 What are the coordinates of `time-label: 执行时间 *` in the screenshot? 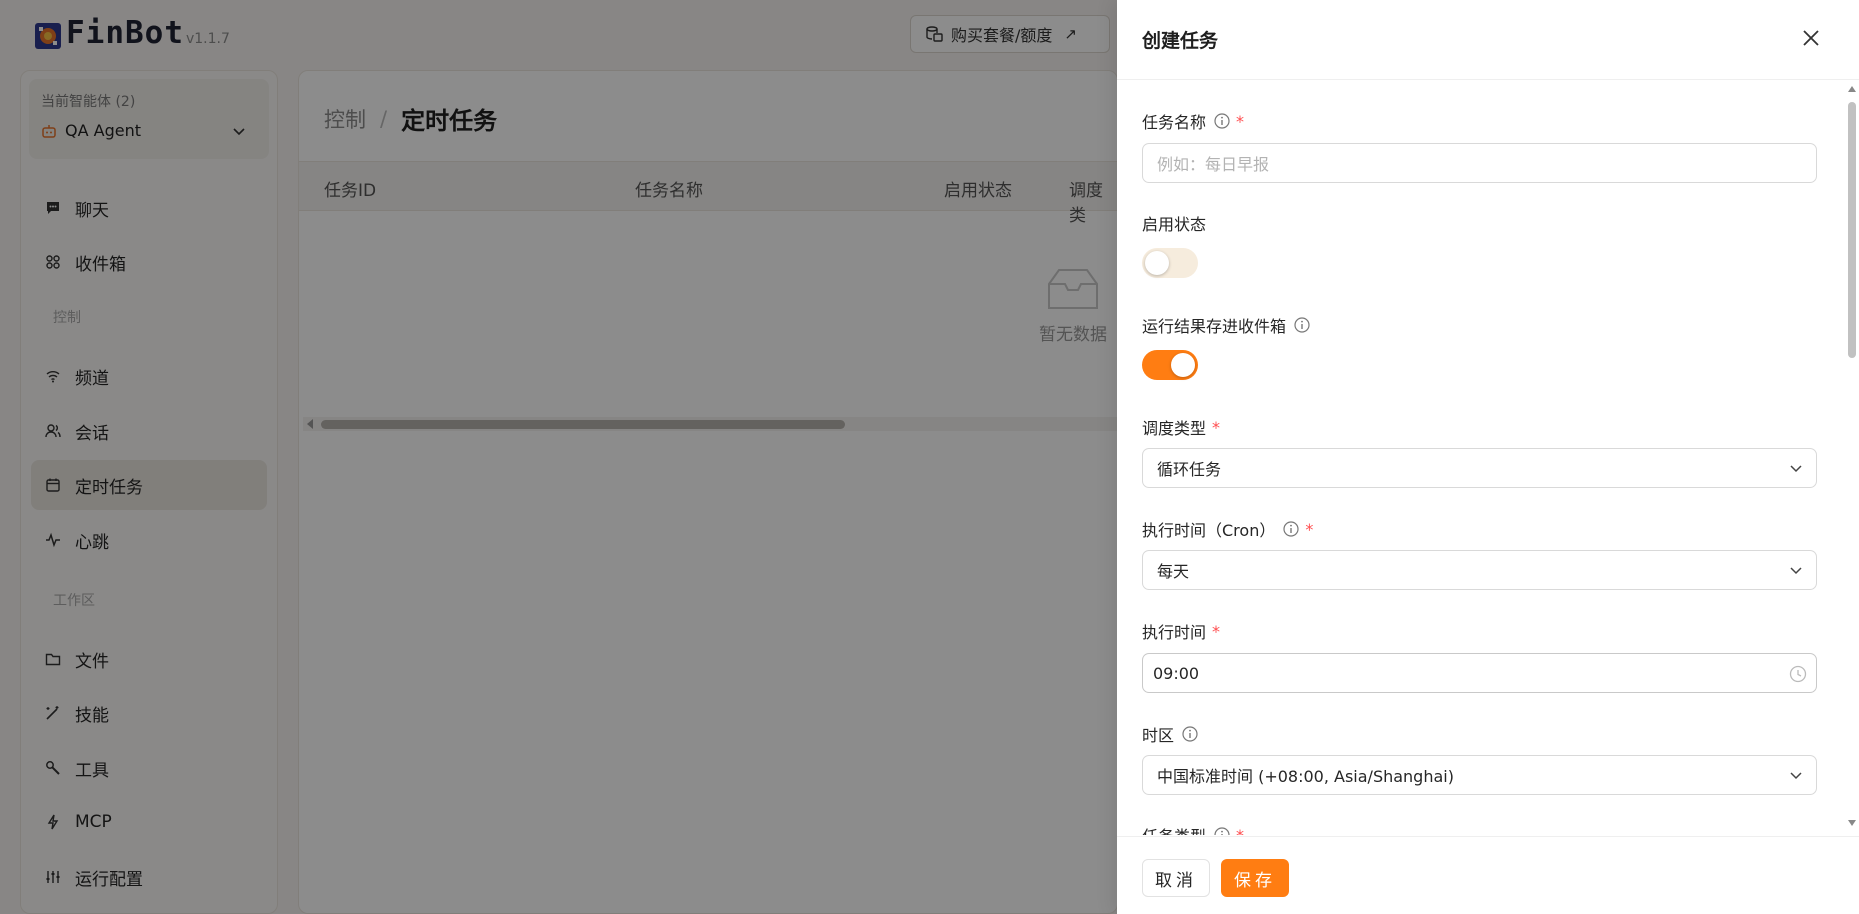 It's located at (1181, 631).